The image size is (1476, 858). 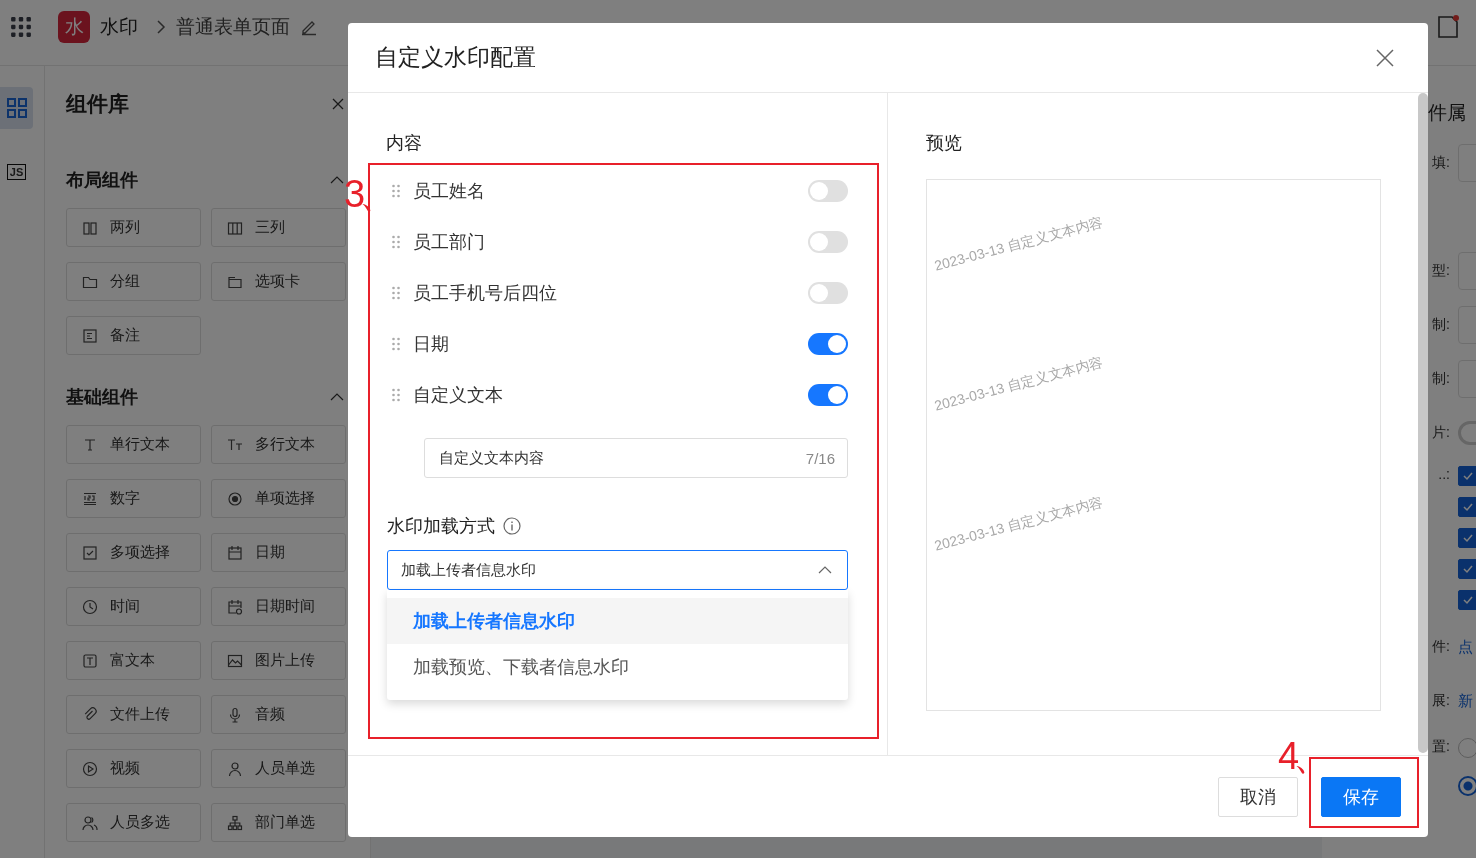 I want to click on dropdown-option: 加载预览、下载者信息水印, so click(x=617, y=667).